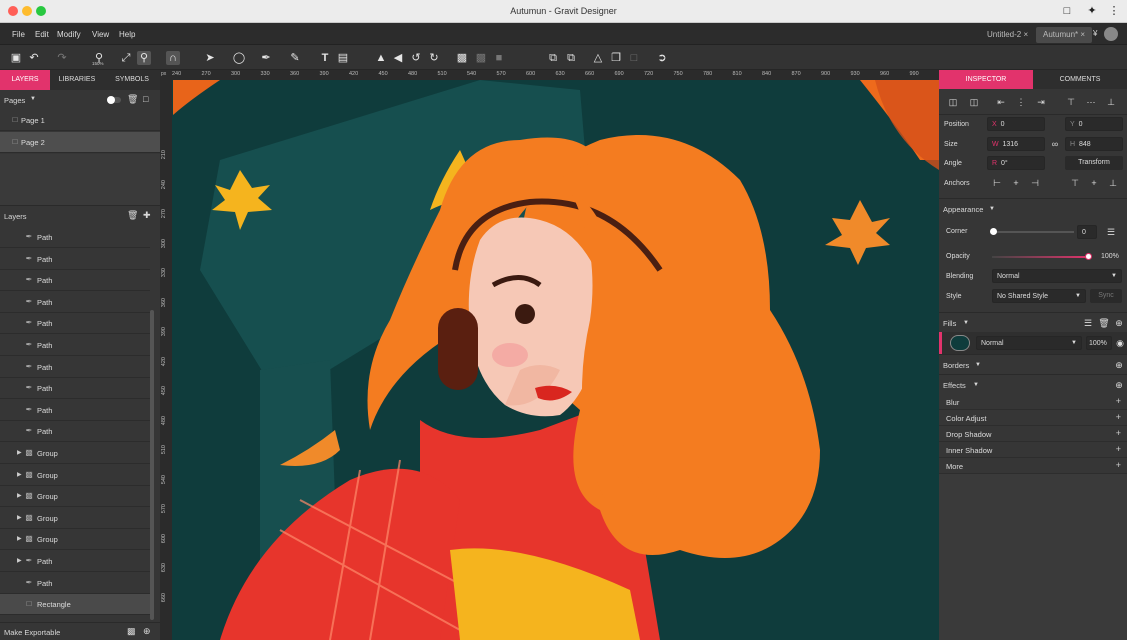  Describe the element at coordinates (343, 58) in the screenshot. I see `image-icon: ▤` at that location.